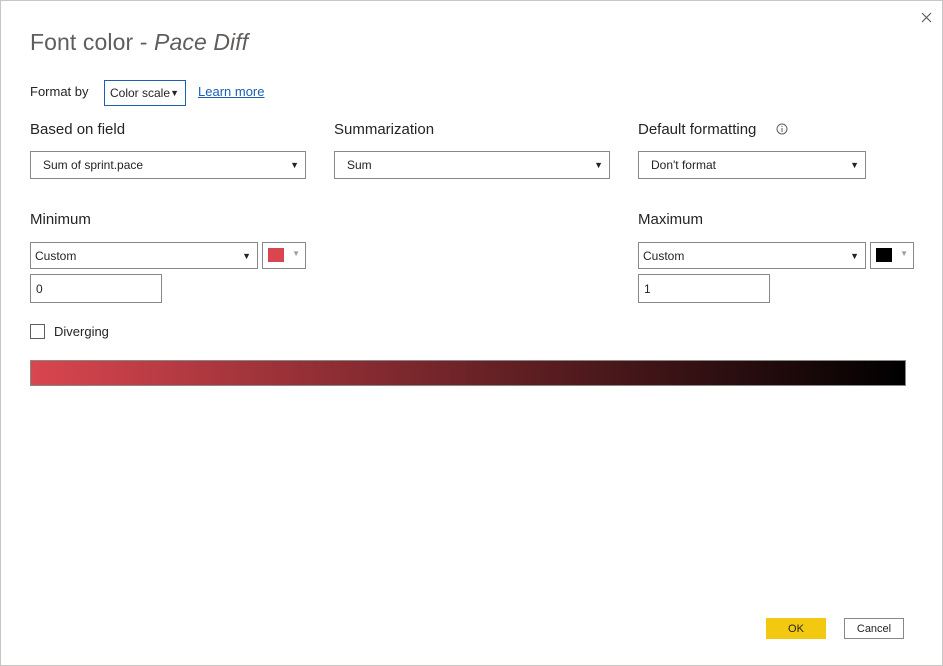  Describe the element at coordinates (78, 129) in the screenshot. I see `based-on-field-label: Based on field` at that location.